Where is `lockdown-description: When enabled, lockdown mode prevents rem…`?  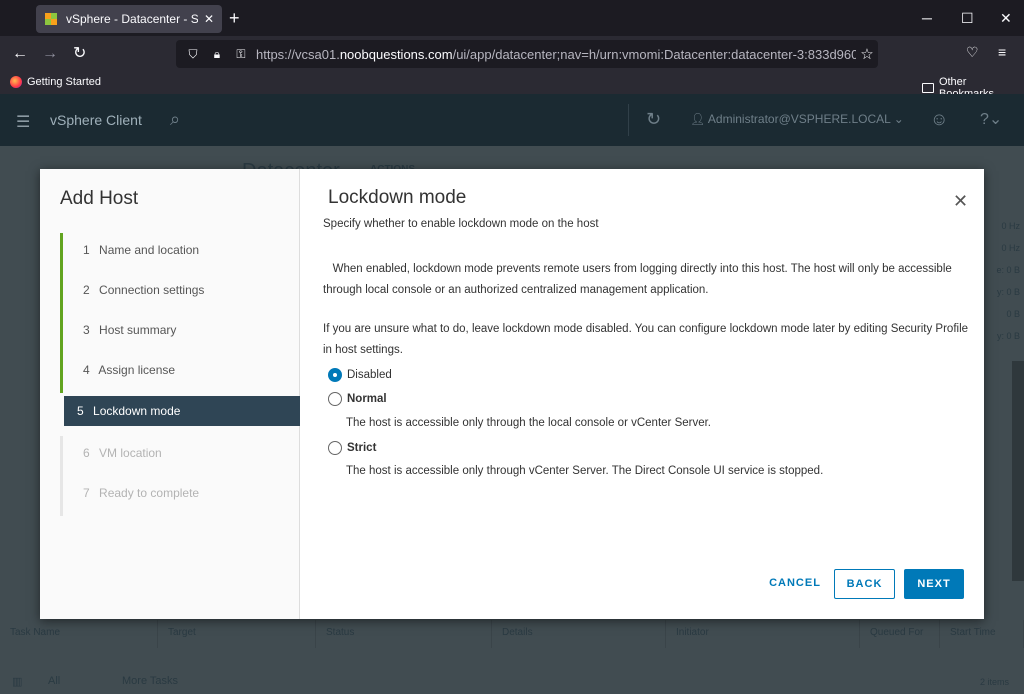
lockdown-description: When enabled, lockdown mode prevents rem… is located at coordinates (648, 280).